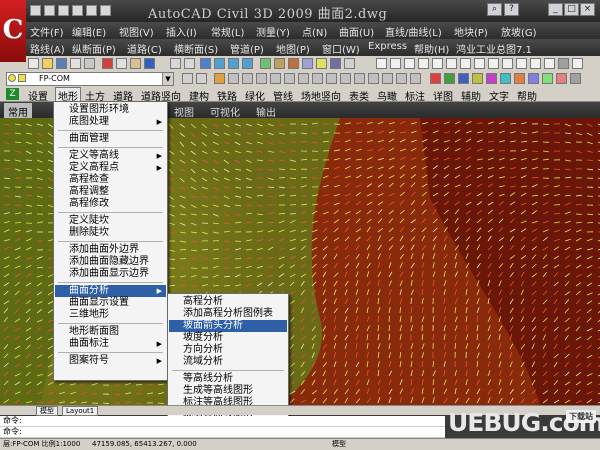 This screenshot has width=600, height=450. Describe the element at coordinates (219, 78) in the screenshot. I see `move-icon` at that location.